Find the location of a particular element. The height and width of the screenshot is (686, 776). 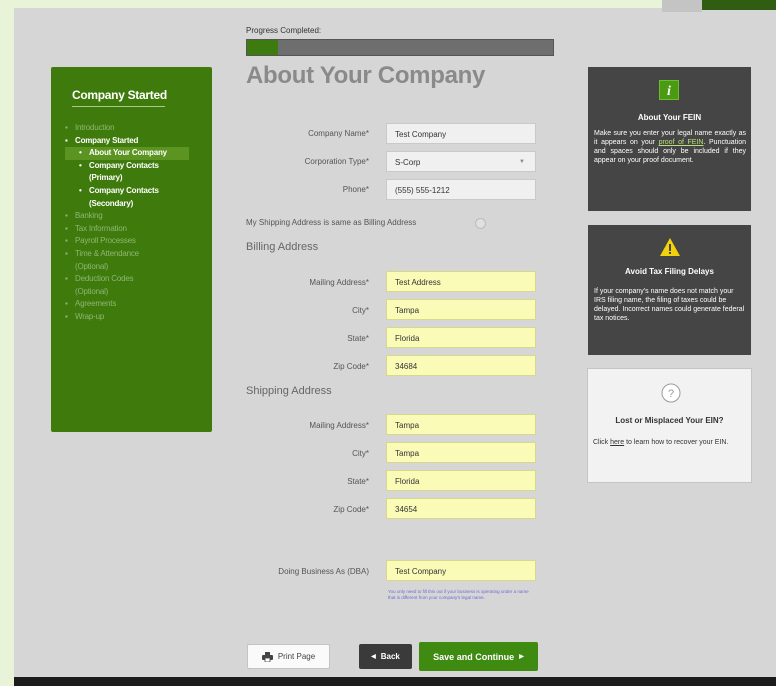

sidebar-item: ▪ Payroll Processes is located at coordinates (136, 241).